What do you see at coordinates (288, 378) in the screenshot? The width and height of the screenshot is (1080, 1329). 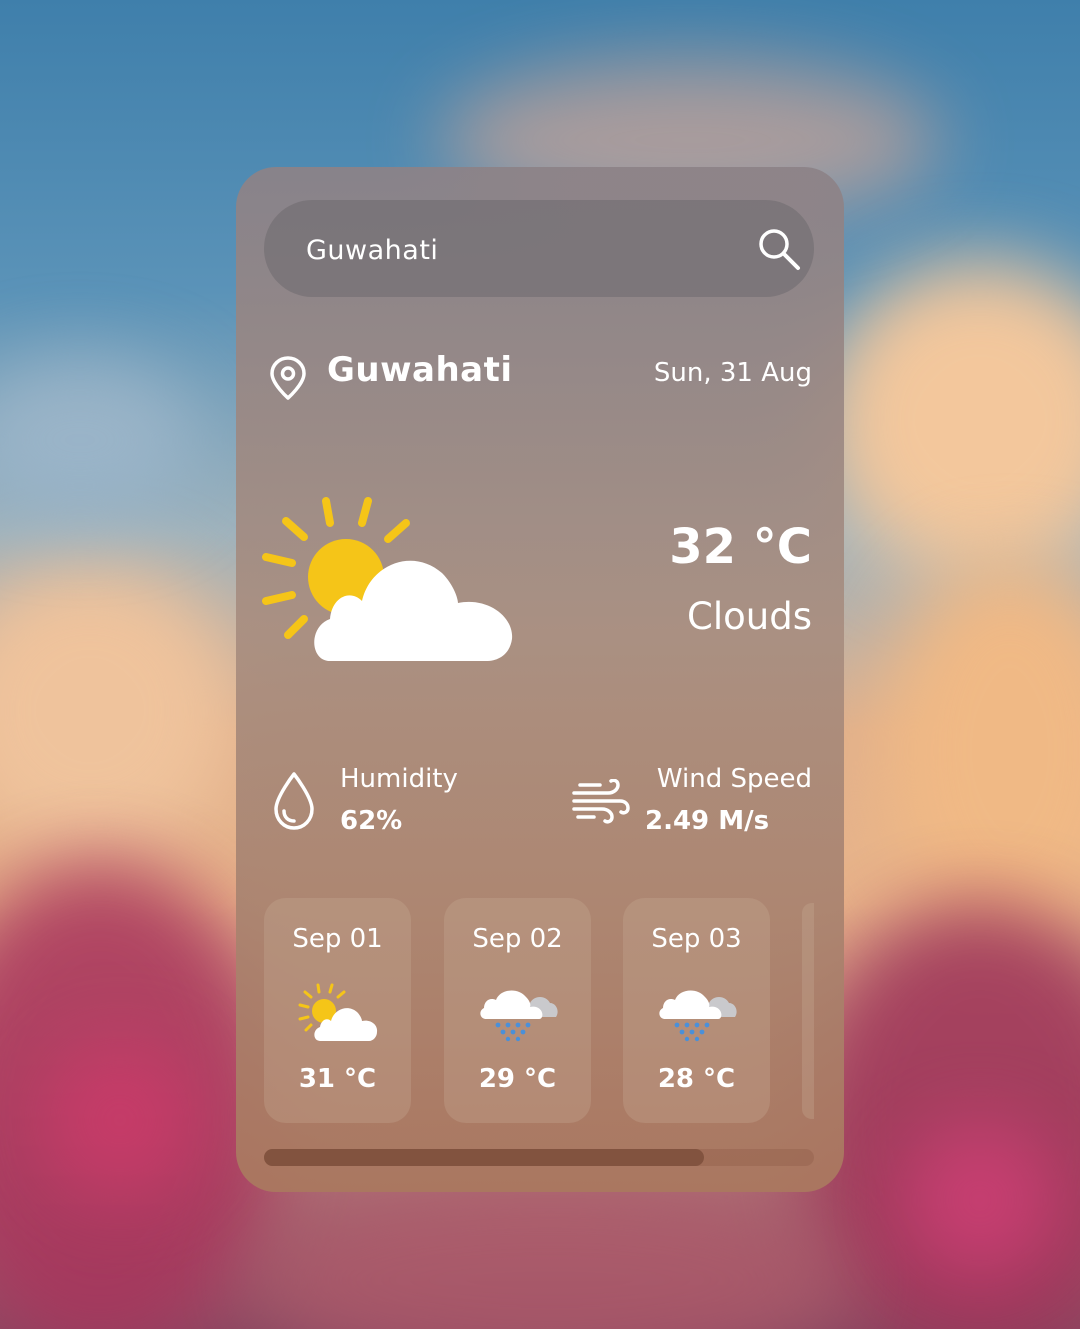 I see `location-pin-icon` at bounding box center [288, 378].